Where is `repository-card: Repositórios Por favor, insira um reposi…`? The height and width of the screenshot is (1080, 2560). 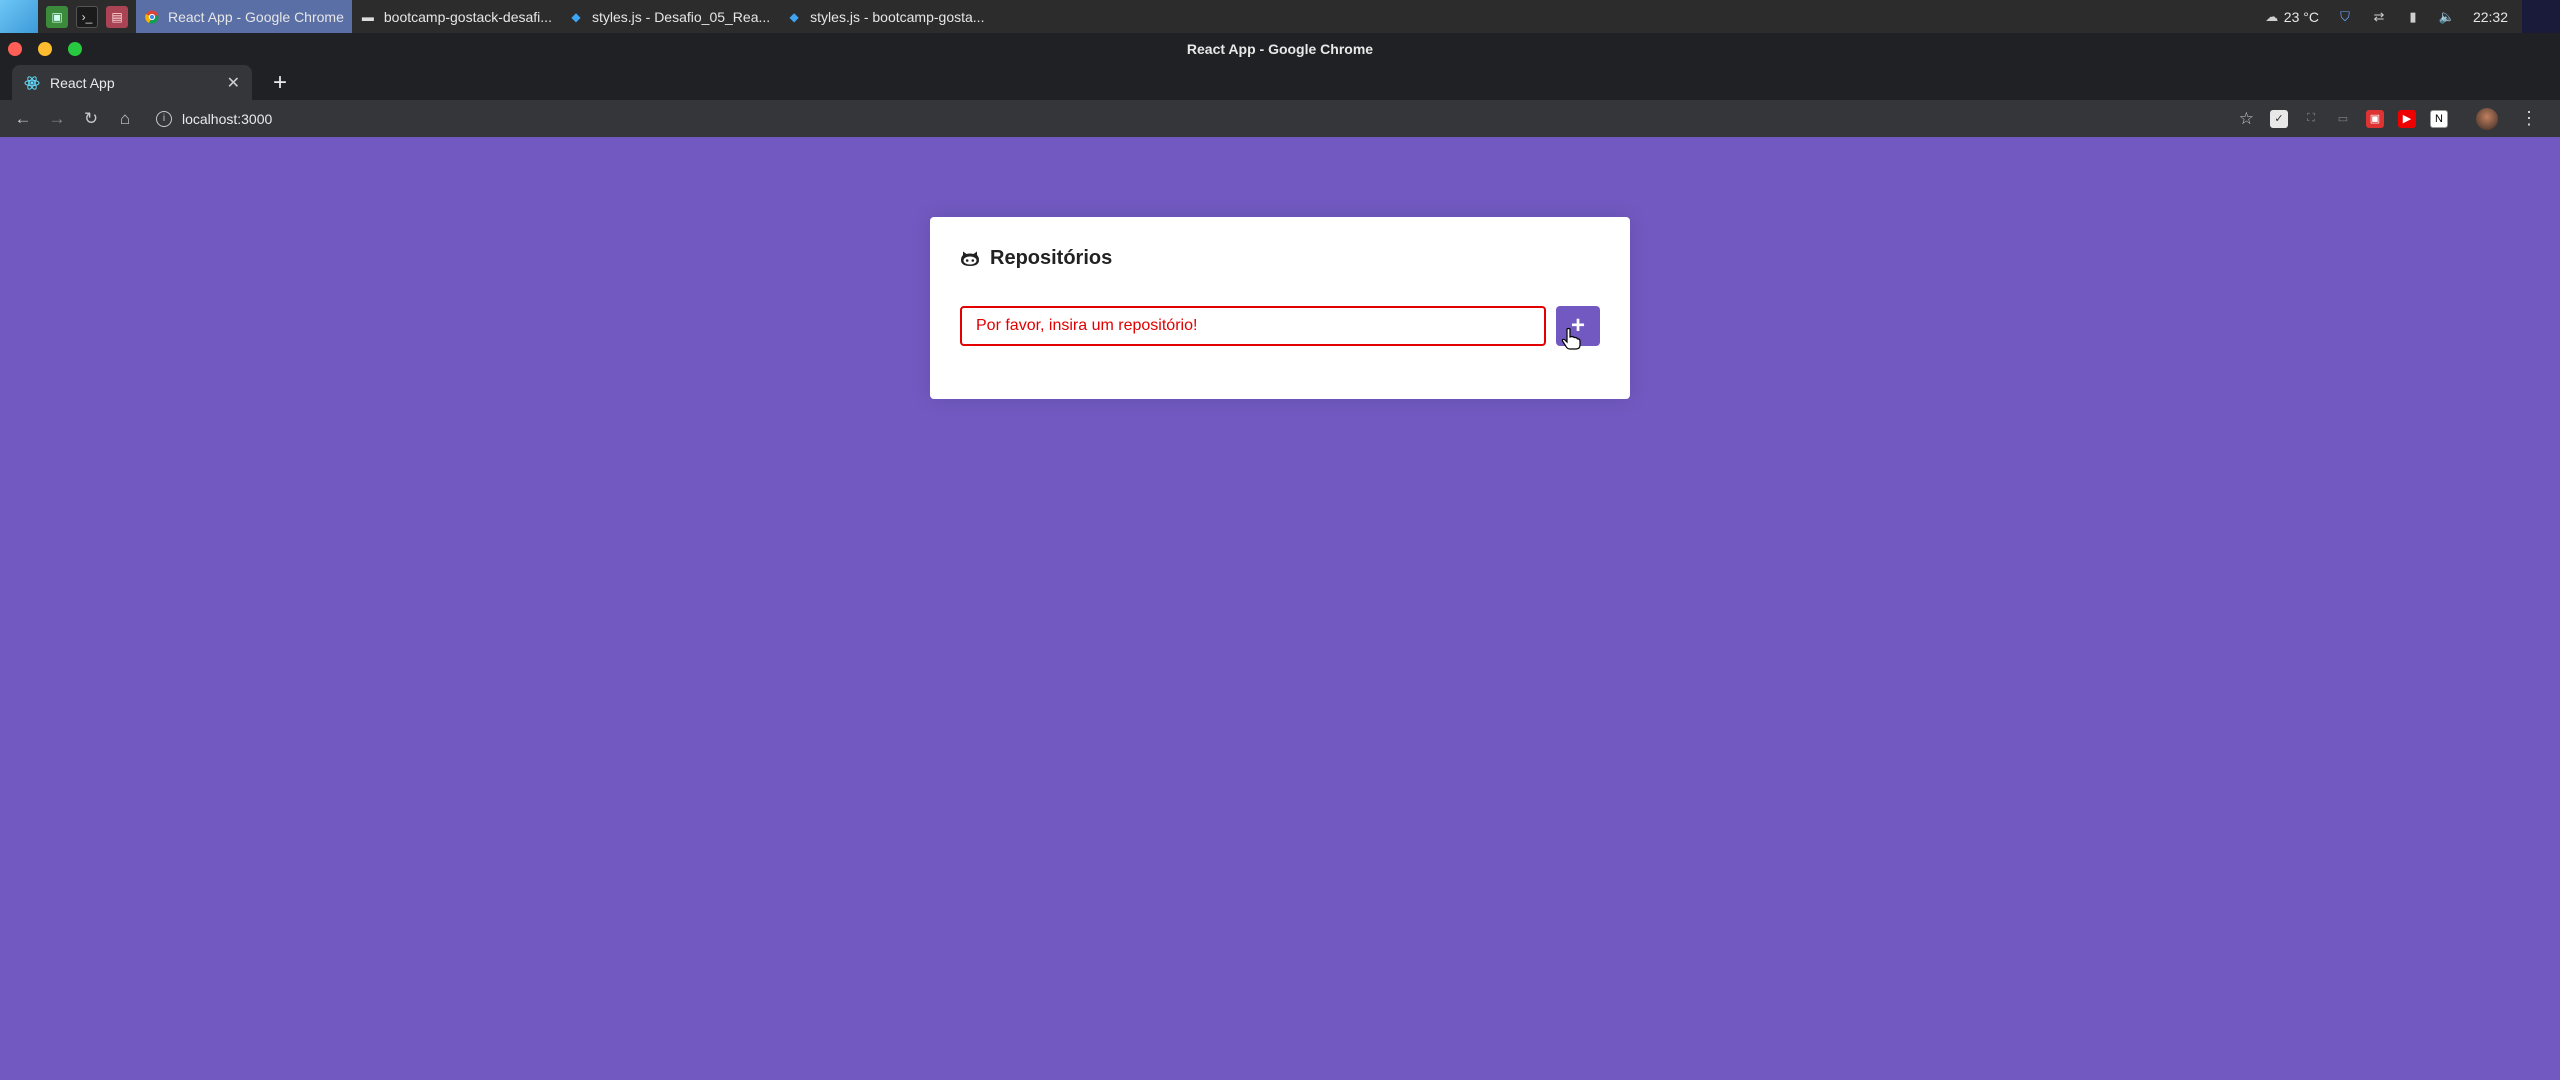 repository-card: Repositórios Por favor, insira um reposi… is located at coordinates (1280, 308).